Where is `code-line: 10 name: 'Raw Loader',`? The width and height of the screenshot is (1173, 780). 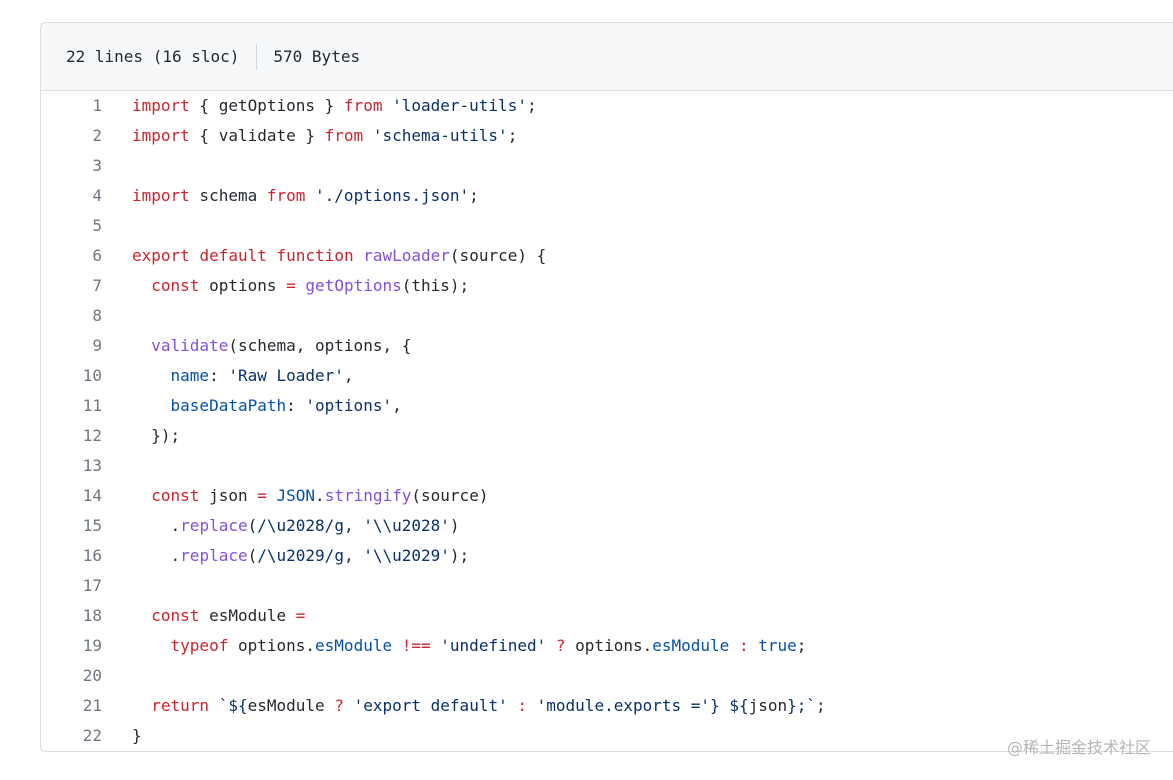 code-line: 10 name: 'Raw Loader', is located at coordinates (607, 376).